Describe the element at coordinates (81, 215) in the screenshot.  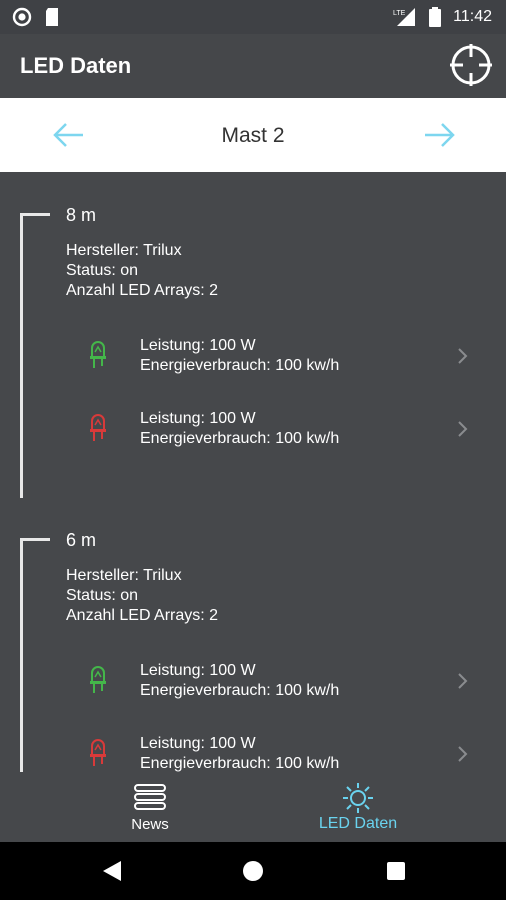
I see `group-height: 8 m` at that location.